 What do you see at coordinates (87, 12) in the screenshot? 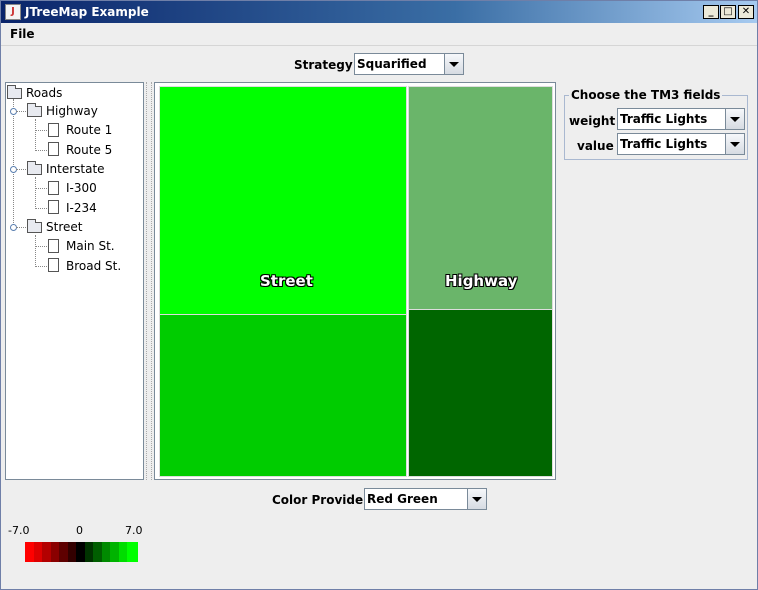
I see `window-title: JTreeMap Example` at bounding box center [87, 12].